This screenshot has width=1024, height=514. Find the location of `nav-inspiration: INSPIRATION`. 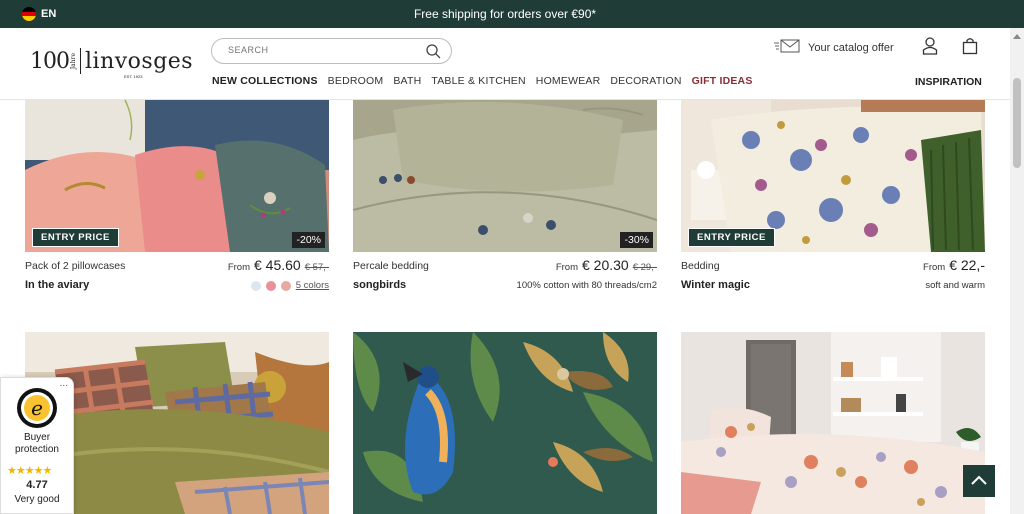

nav-inspiration: INSPIRATION is located at coordinates (948, 82).